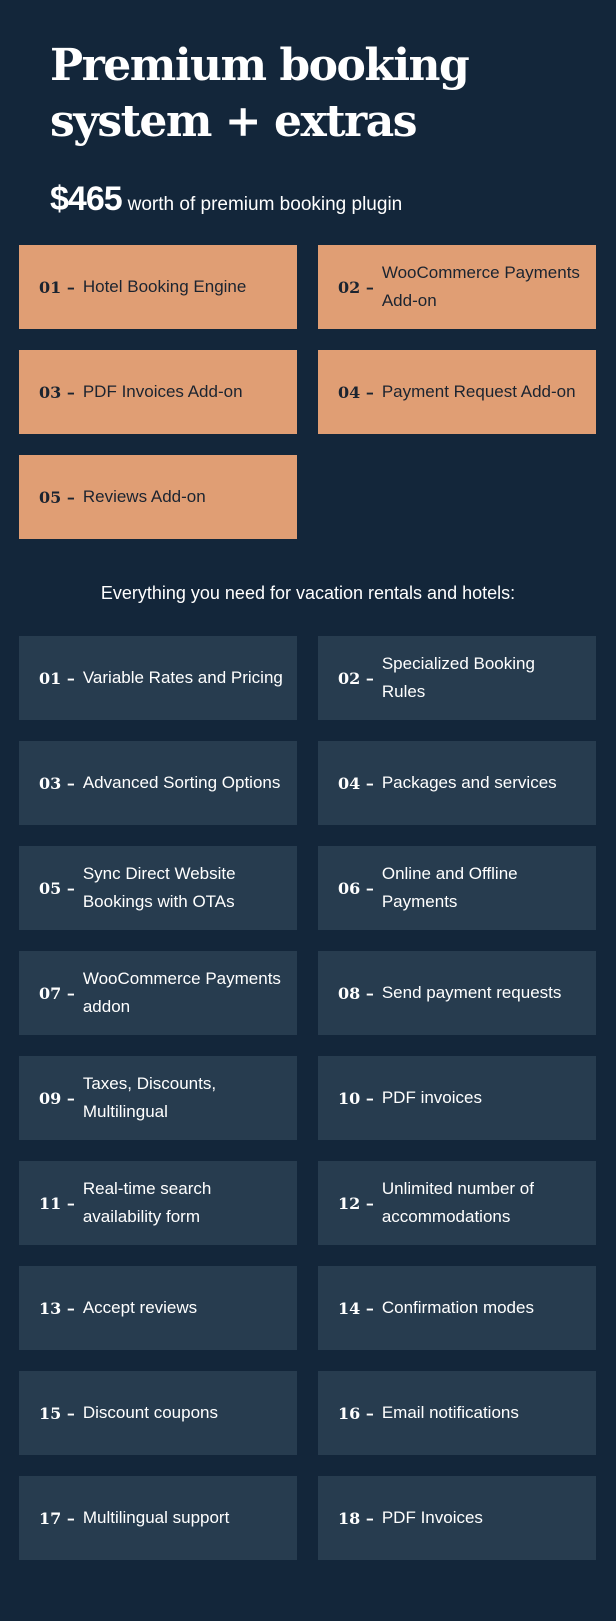 This screenshot has width=616, height=1621. Describe the element at coordinates (181, 782) in the screenshot. I see `feature-label: Advanced Sorting Options` at that location.